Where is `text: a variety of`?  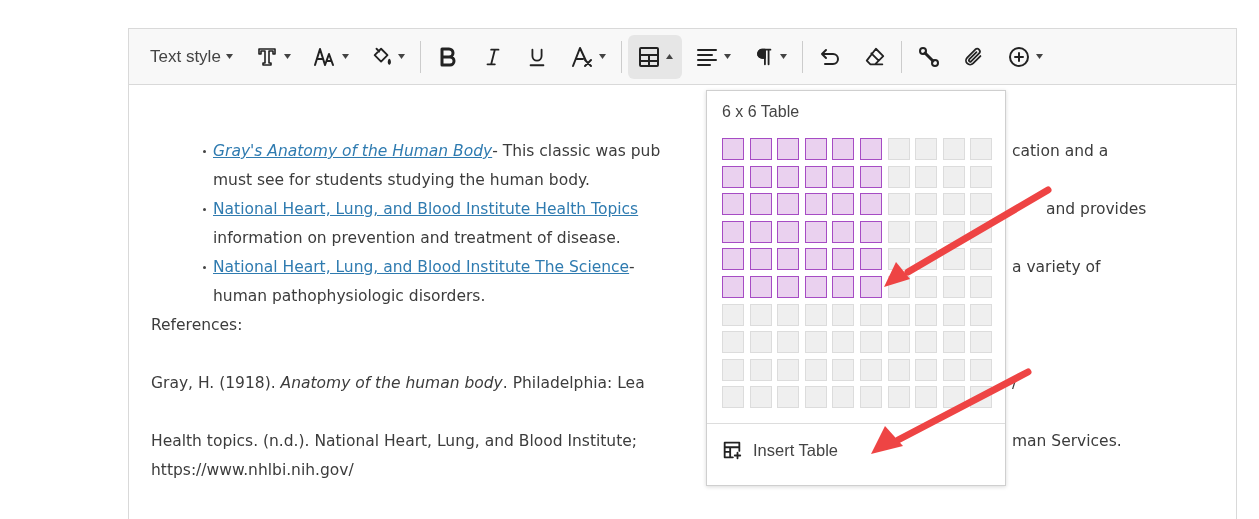
text: a variety of is located at coordinates (1056, 267).